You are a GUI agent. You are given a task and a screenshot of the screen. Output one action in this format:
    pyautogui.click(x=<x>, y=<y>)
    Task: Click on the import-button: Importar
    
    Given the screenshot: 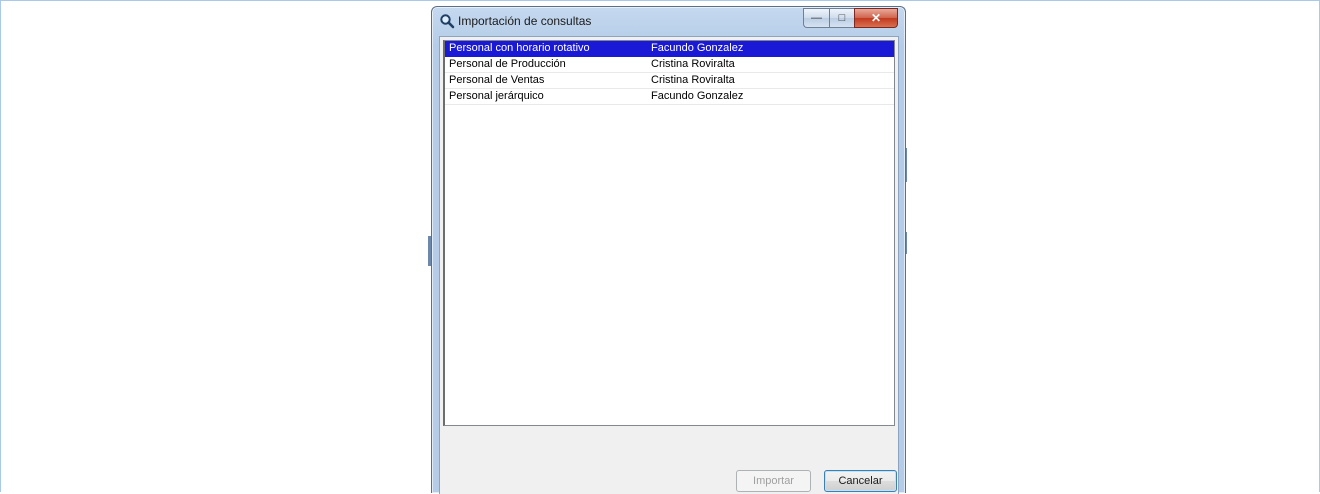 What is the action you would take?
    pyautogui.click(x=773, y=481)
    